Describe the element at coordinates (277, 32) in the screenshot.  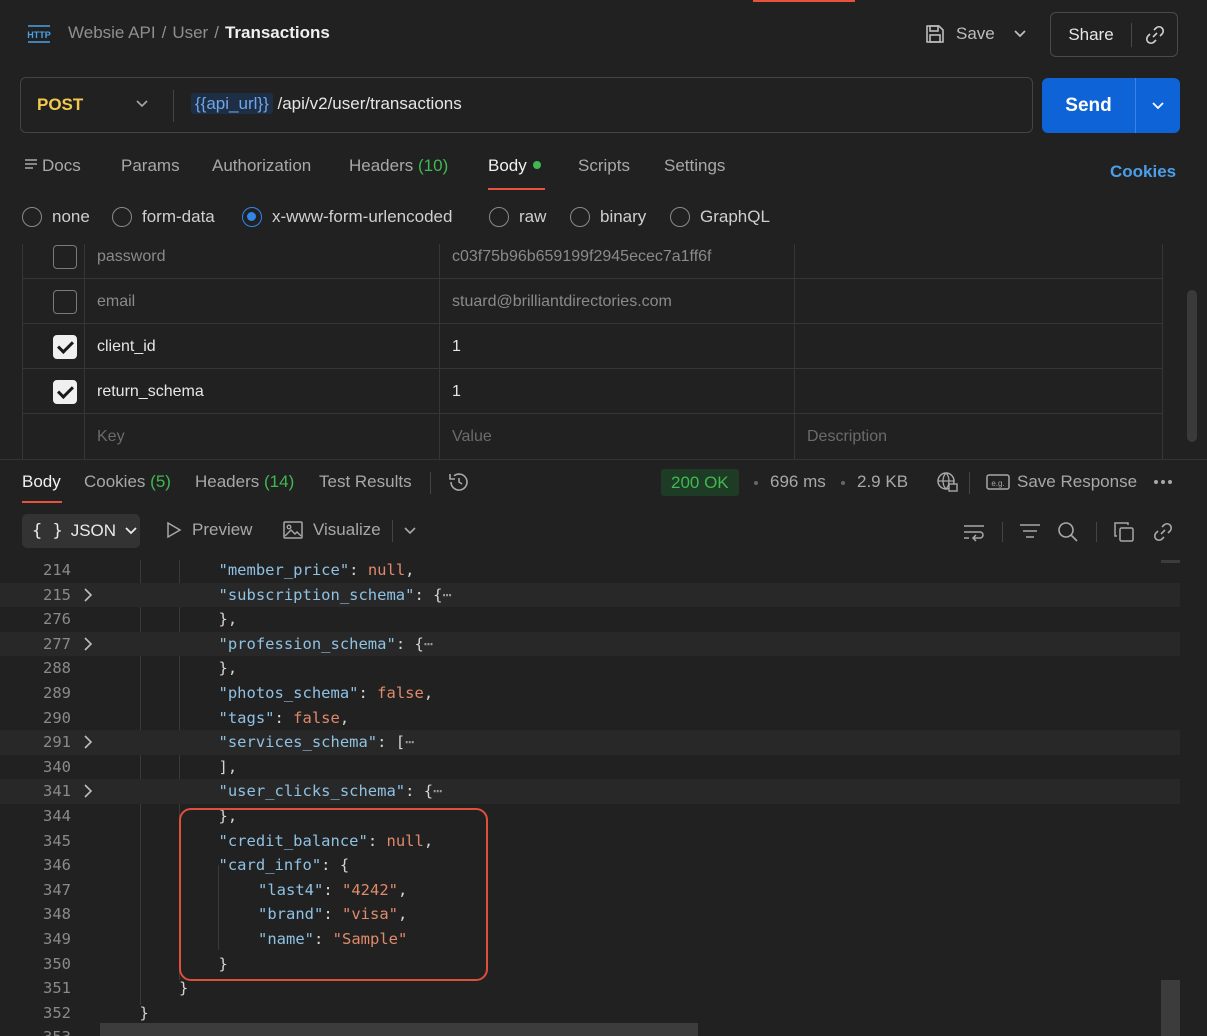
I see `breadcrumb-current: Transactions` at that location.